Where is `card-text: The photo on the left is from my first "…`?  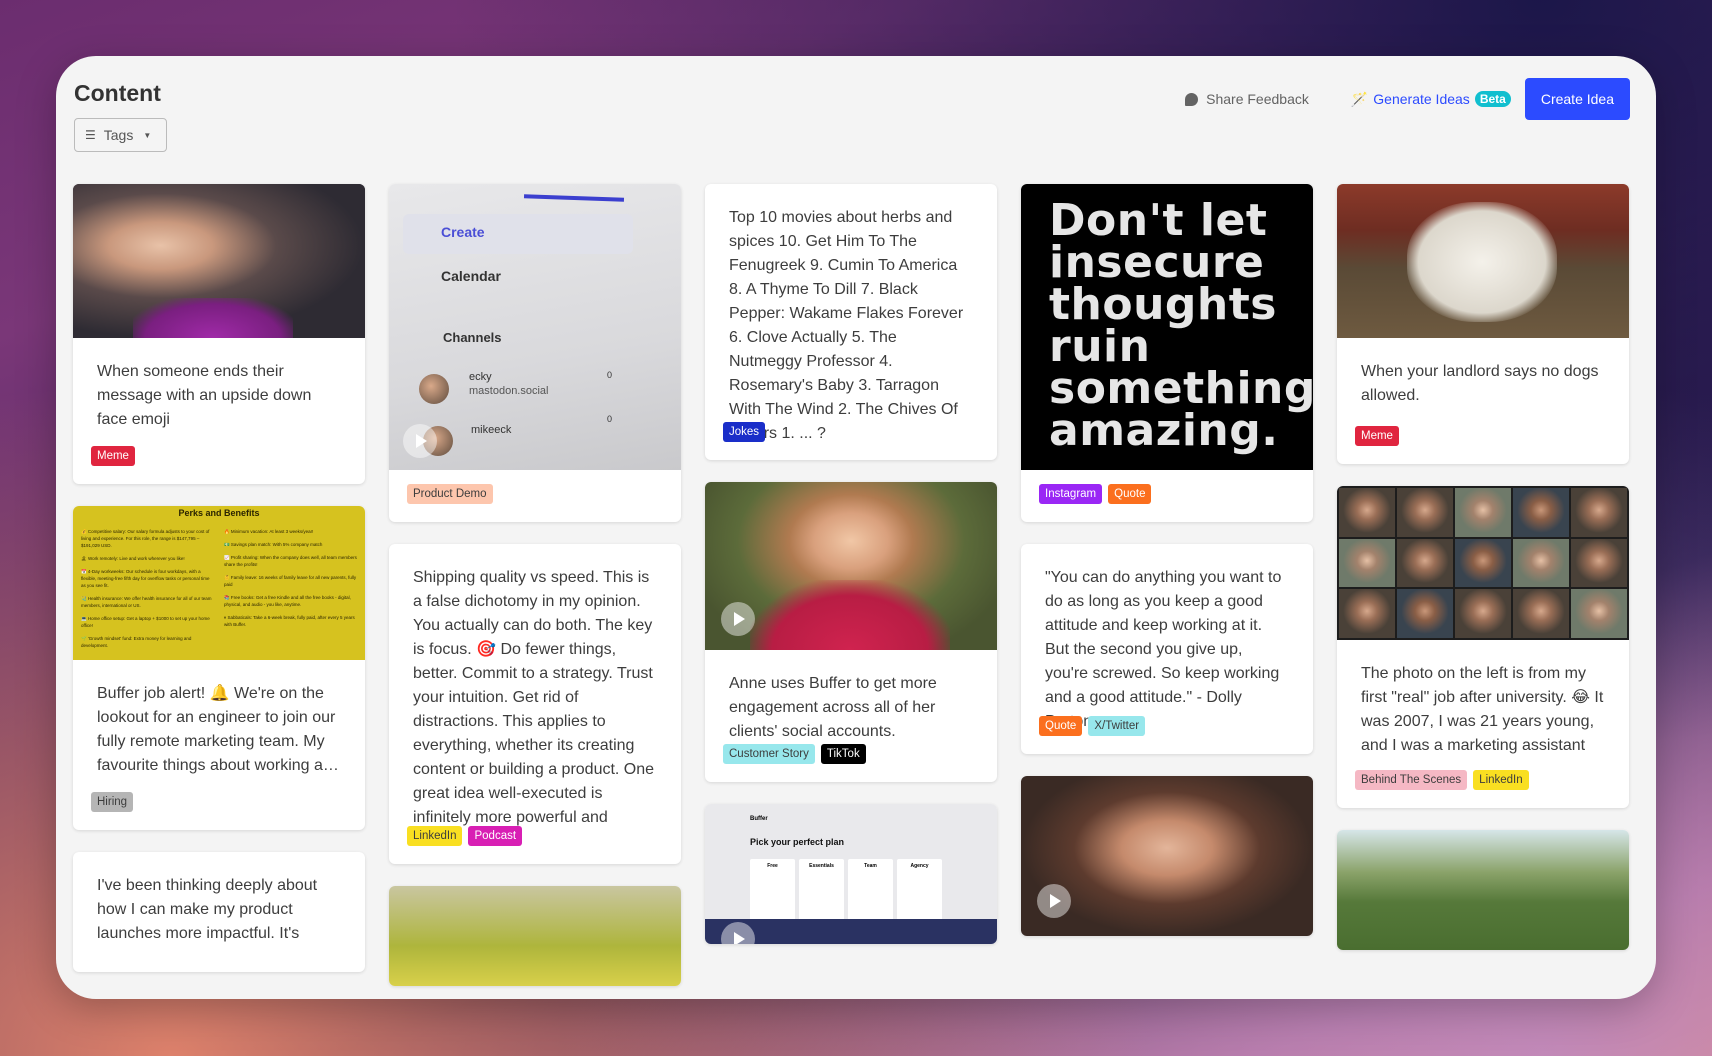 card-text: The photo on the left is from my first "… is located at coordinates (1482, 721).